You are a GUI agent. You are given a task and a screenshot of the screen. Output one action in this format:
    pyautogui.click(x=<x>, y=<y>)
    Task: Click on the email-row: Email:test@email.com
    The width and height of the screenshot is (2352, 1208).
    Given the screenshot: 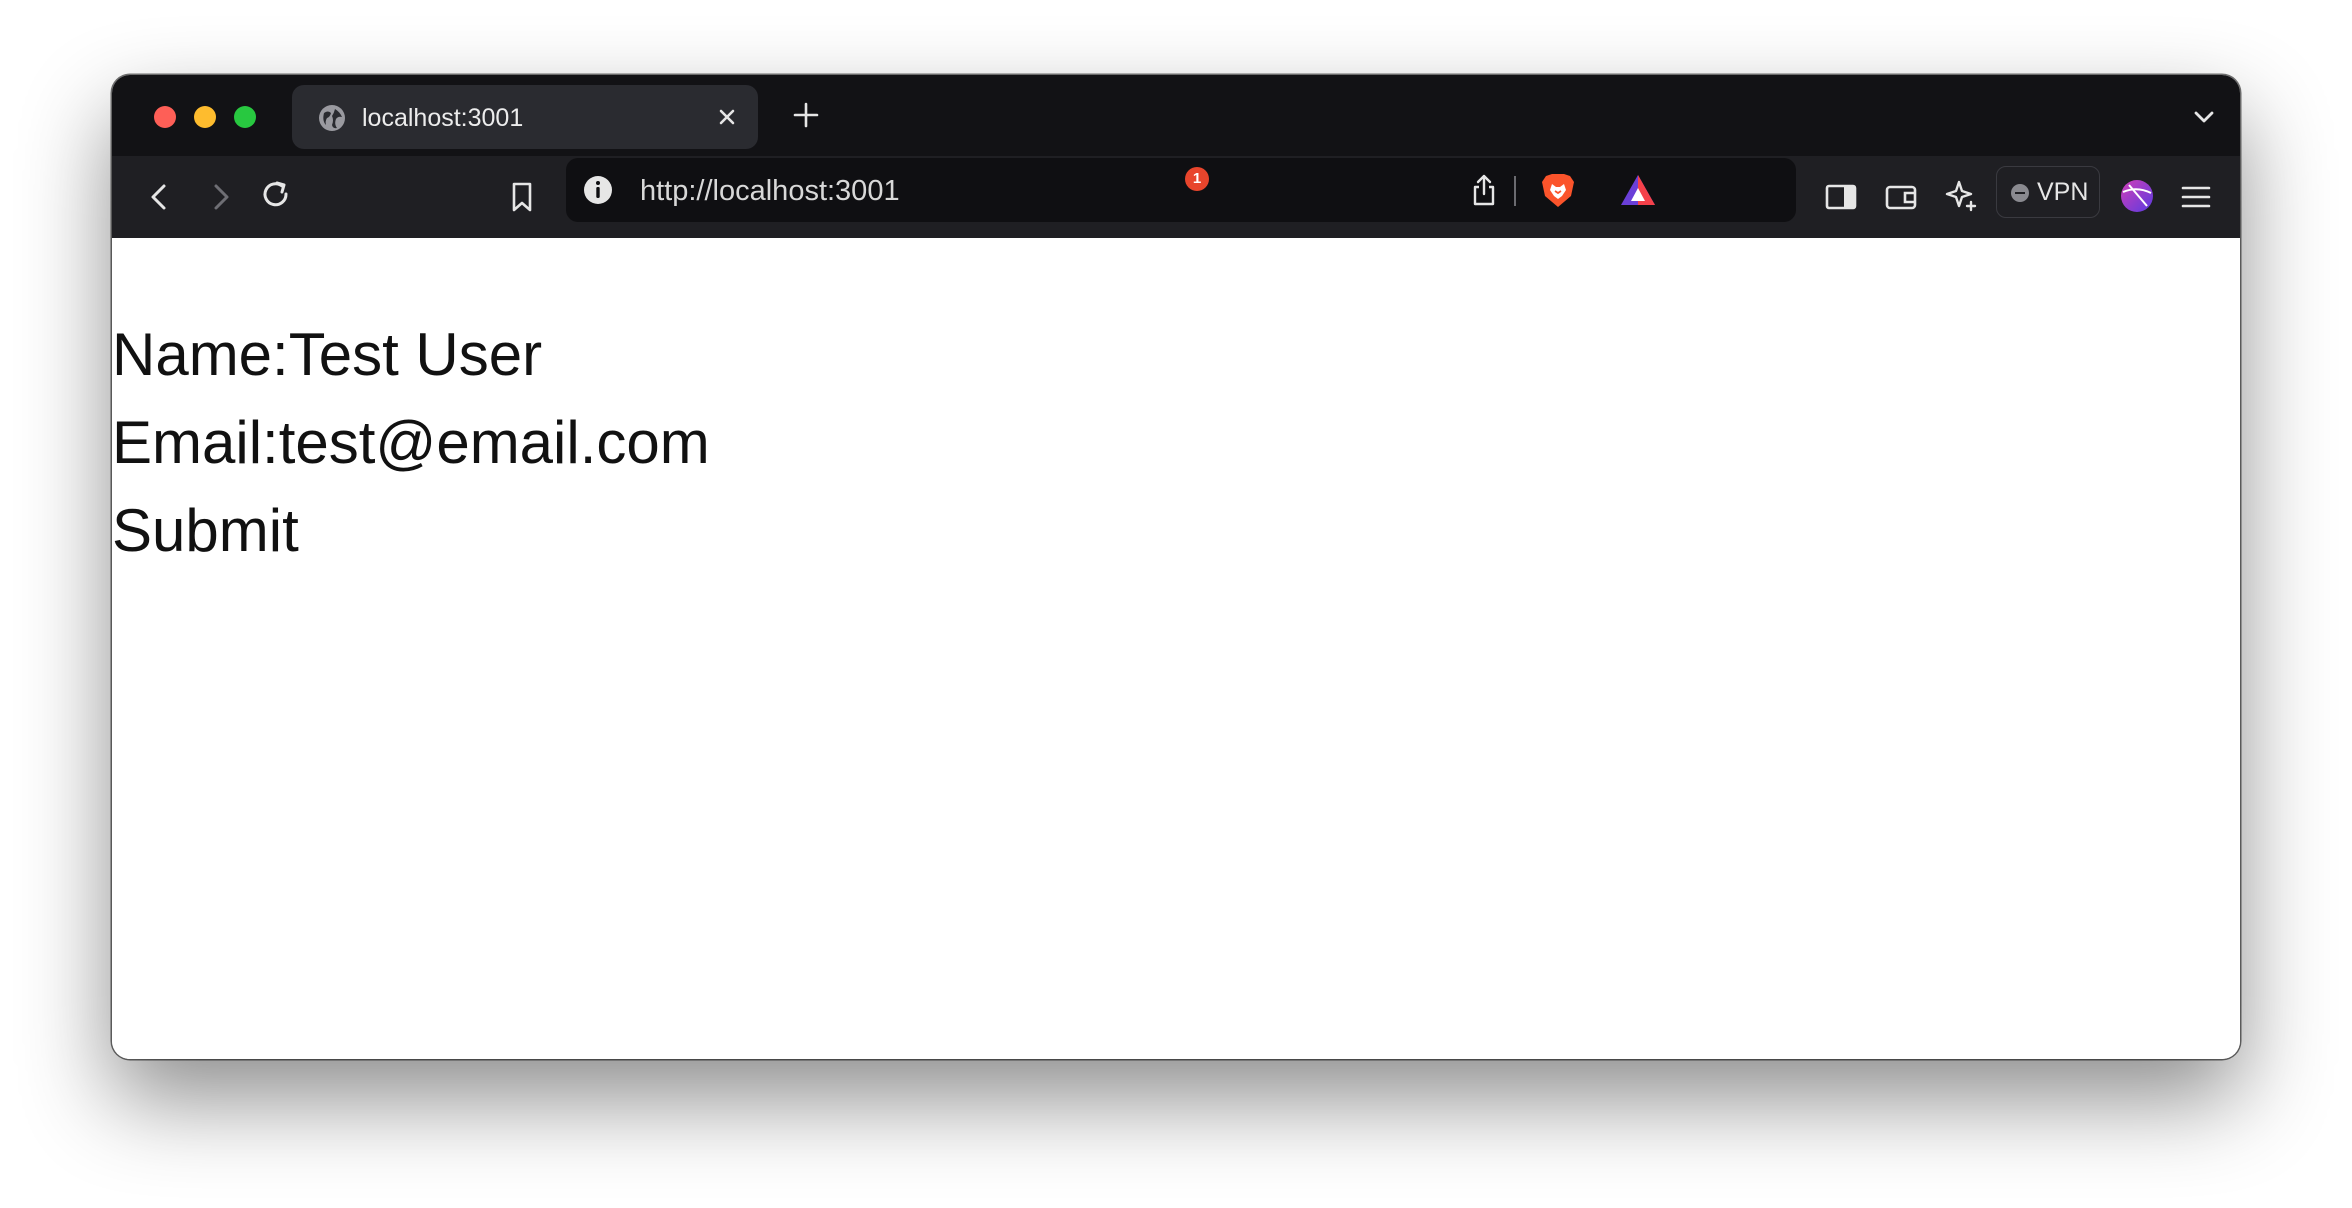 What is the action you would take?
    pyautogui.click(x=411, y=443)
    